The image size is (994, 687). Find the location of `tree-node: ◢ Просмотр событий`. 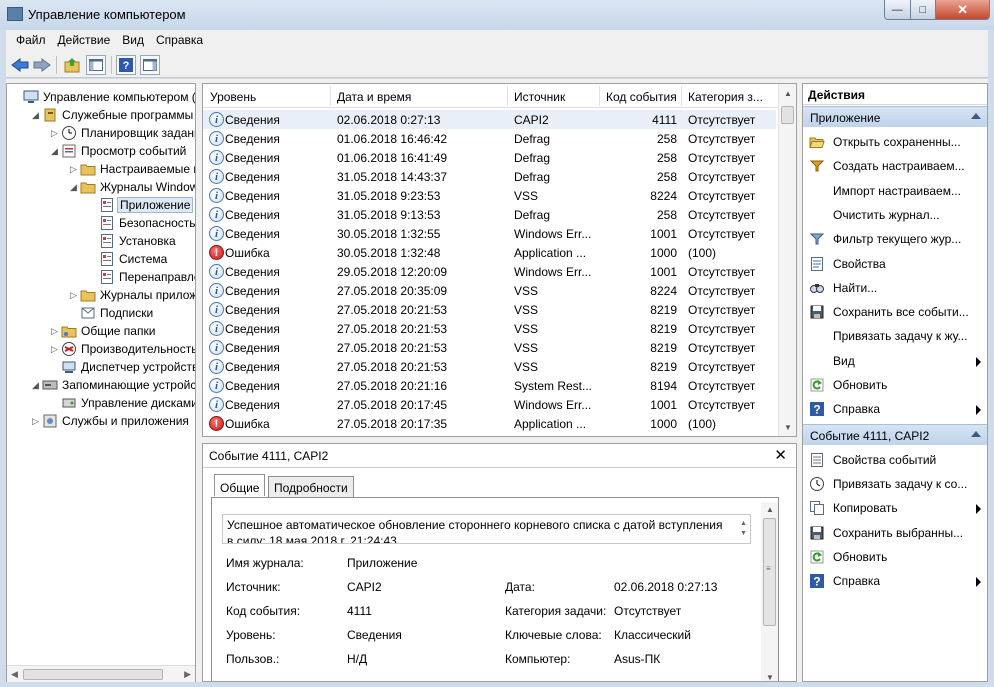

tree-node: ◢ Просмотр событий is located at coordinates (101, 151).